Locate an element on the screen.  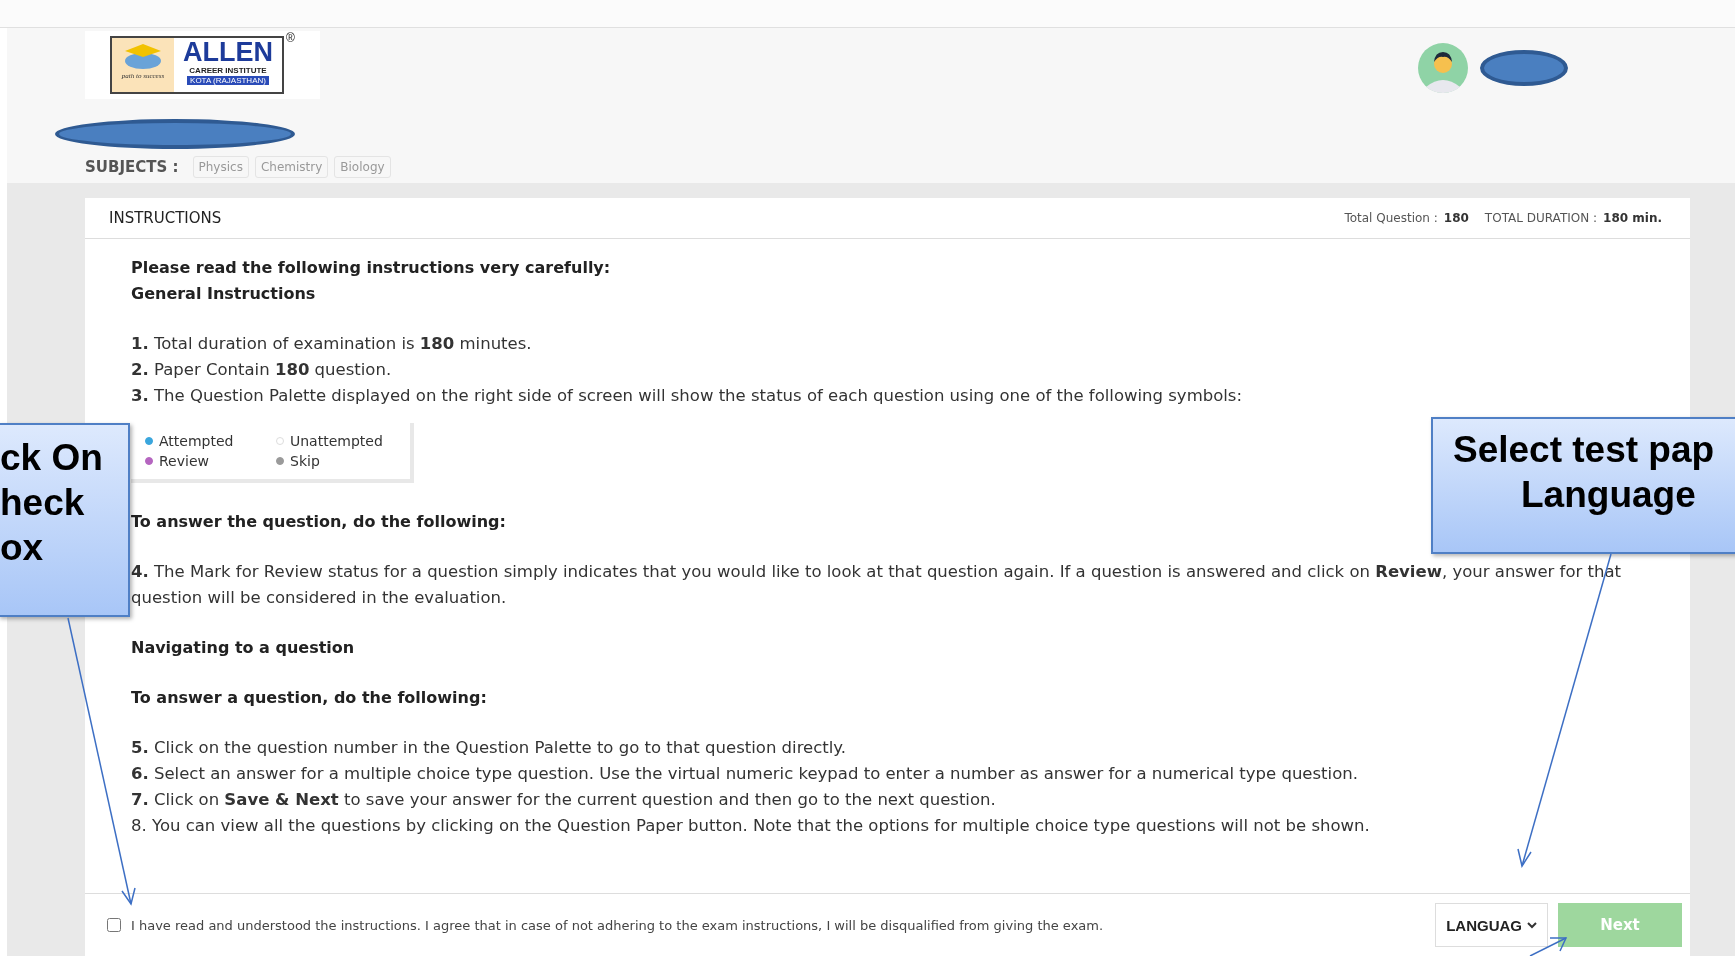
callout-text: ck On is located at coordinates (52, 458).